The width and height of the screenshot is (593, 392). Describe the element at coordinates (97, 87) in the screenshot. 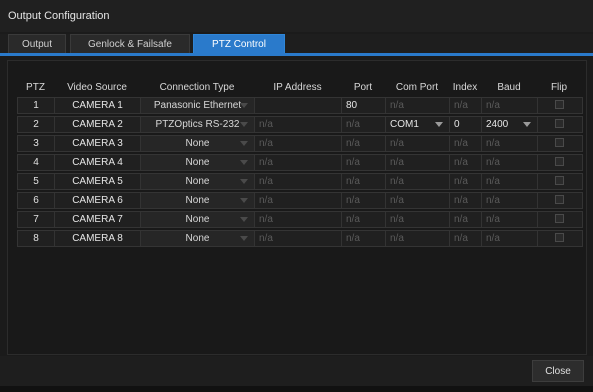

I see `col-video-source: Video Source` at that location.